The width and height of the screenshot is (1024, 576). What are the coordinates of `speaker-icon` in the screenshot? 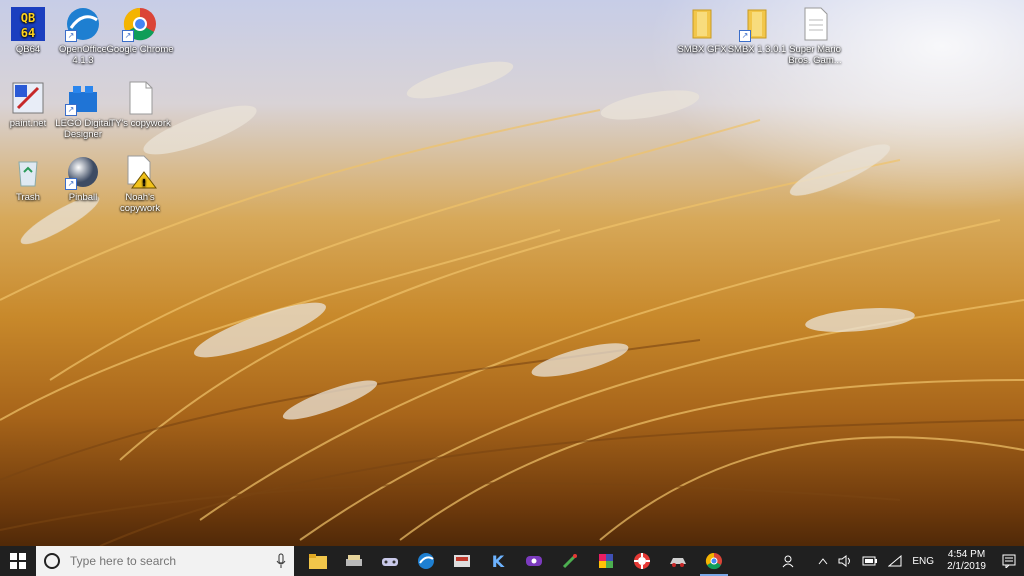 It's located at (844, 561).